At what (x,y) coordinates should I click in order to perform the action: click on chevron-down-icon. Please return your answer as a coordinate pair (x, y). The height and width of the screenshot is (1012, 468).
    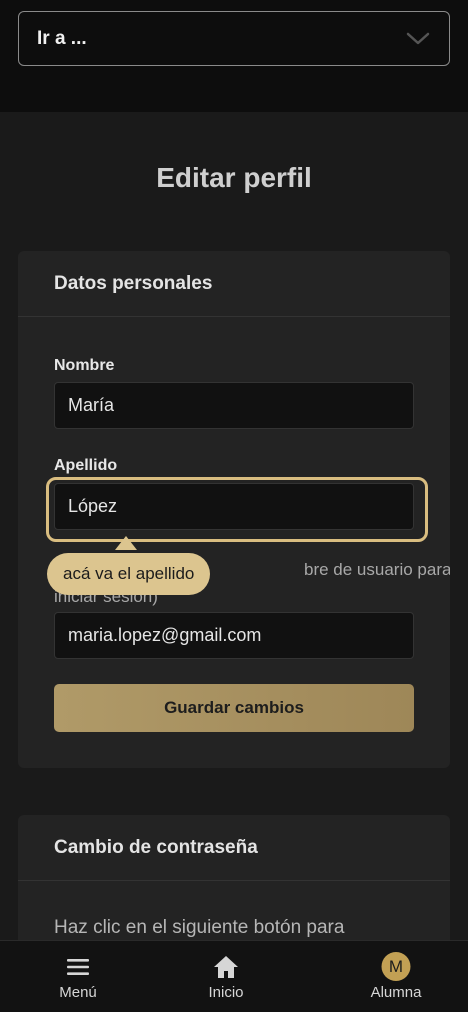
    Looking at the image, I should click on (418, 38).